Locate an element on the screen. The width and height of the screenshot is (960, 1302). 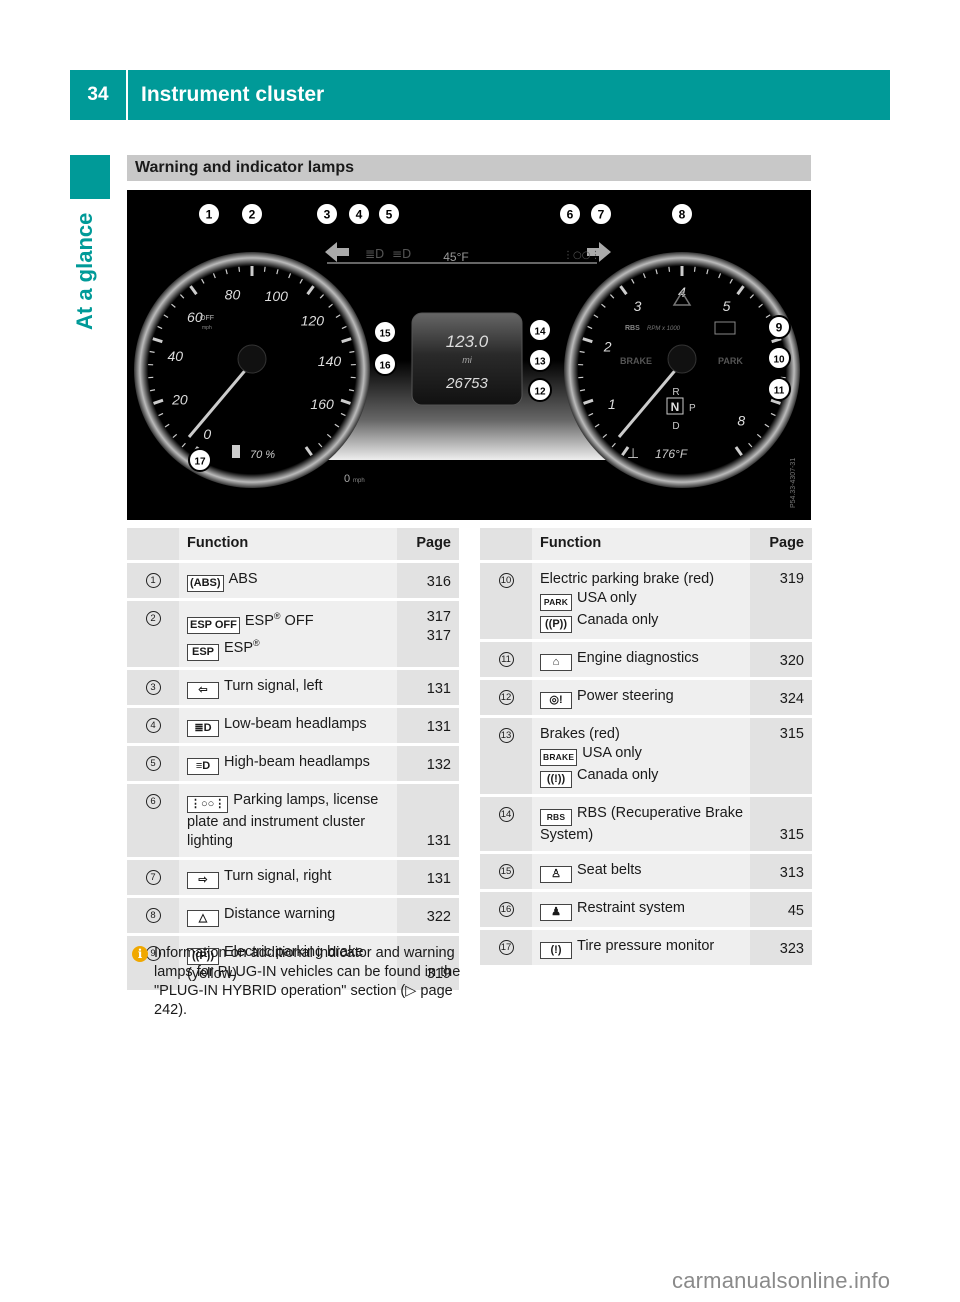
esp-unit: mph is located at coordinates (207, 328).